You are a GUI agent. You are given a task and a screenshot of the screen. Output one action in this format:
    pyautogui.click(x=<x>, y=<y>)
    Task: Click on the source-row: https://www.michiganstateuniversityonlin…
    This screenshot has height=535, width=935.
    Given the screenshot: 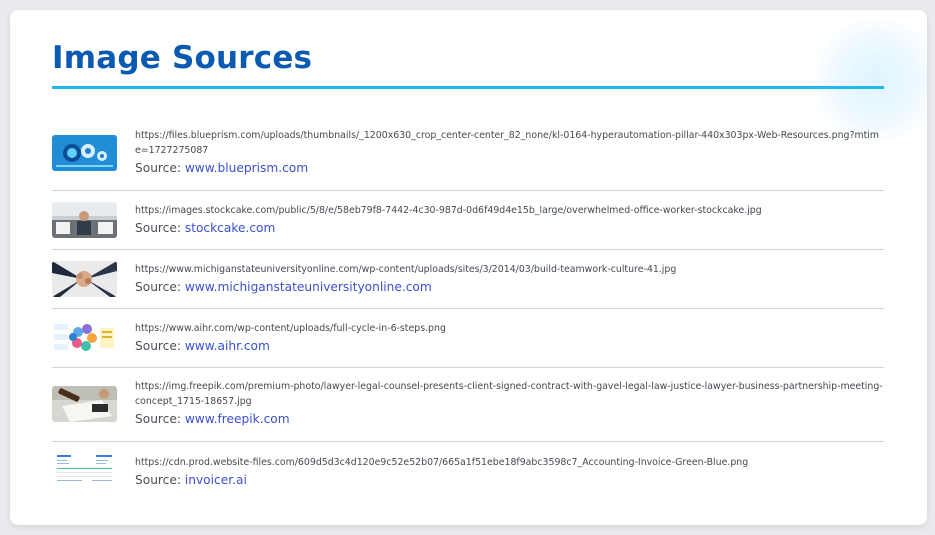 What is the action you would take?
    pyautogui.click(x=468, y=279)
    